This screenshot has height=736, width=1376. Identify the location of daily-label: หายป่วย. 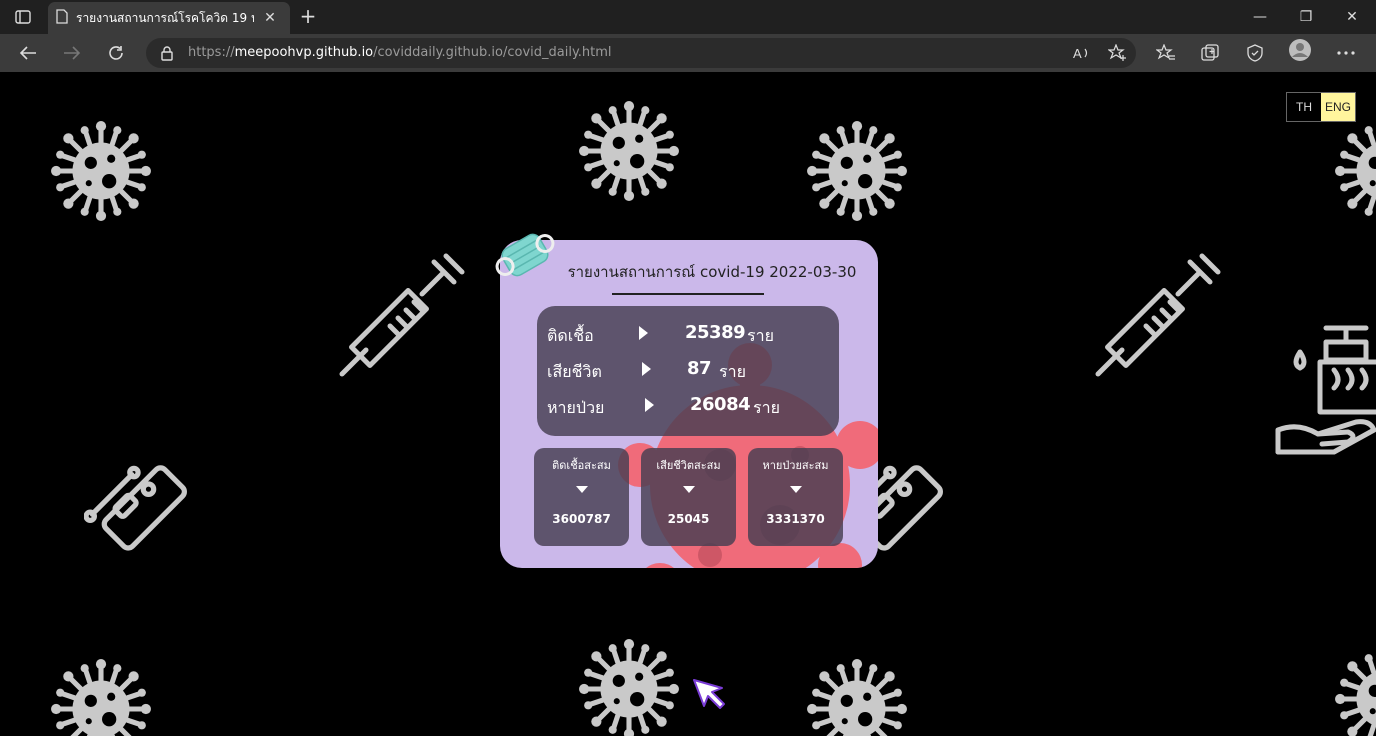
(576, 407).